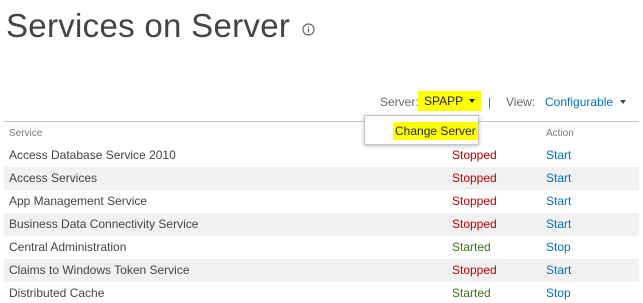  What do you see at coordinates (92, 155) in the screenshot?
I see `service-name: Access Database Service 2010` at bounding box center [92, 155].